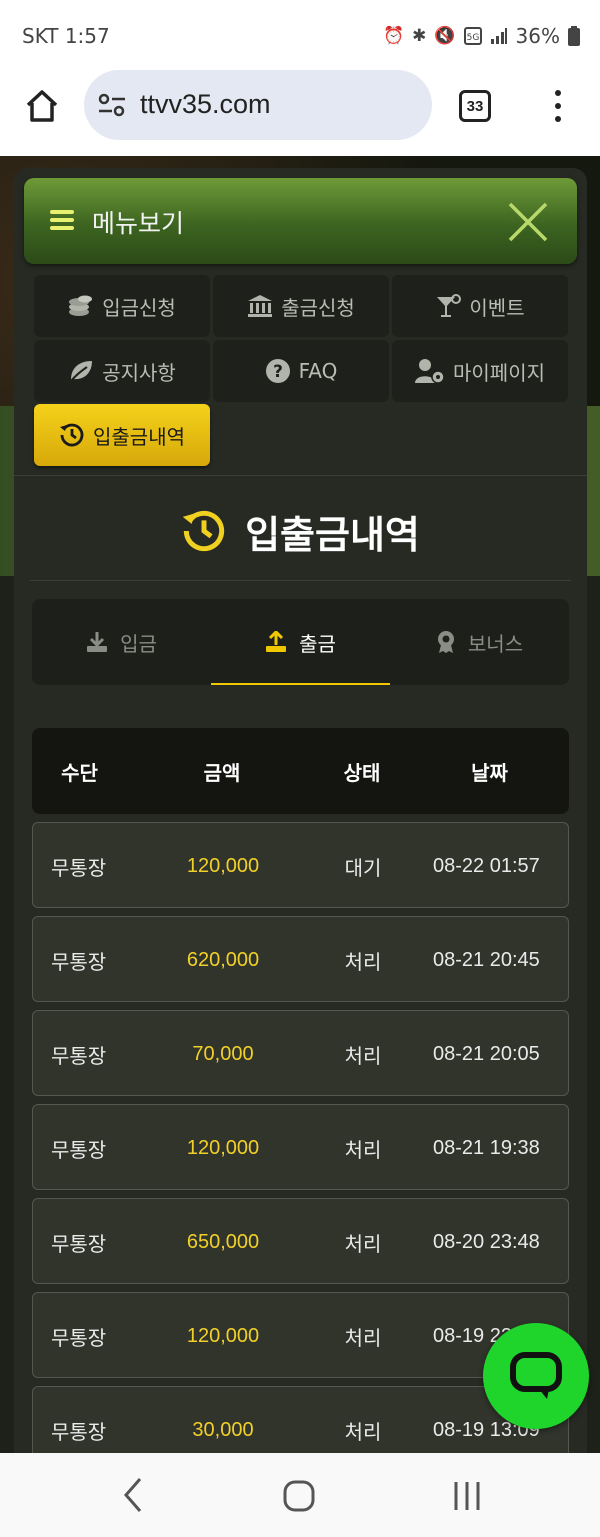  Describe the element at coordinates (42, 106) in the screenshot. I see `home-icon` at that location.